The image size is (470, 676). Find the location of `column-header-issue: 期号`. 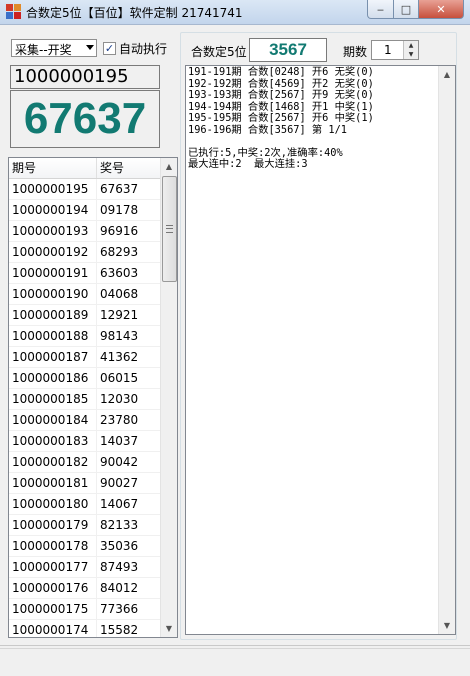

column-header-issue: 期号 is located at coordinates (53, 168).